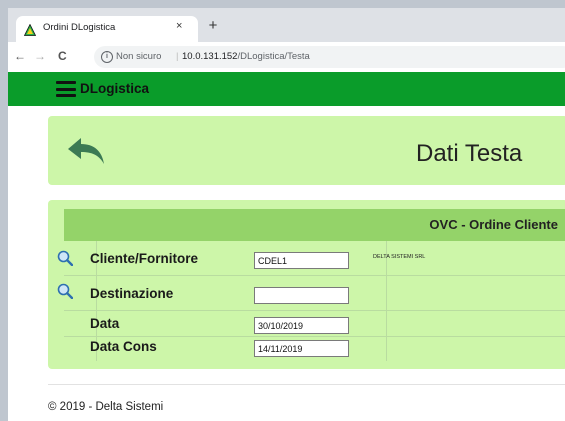 The height and width of the screenshot is (421, 565). I want to click on window-frame, so click(4, 210).